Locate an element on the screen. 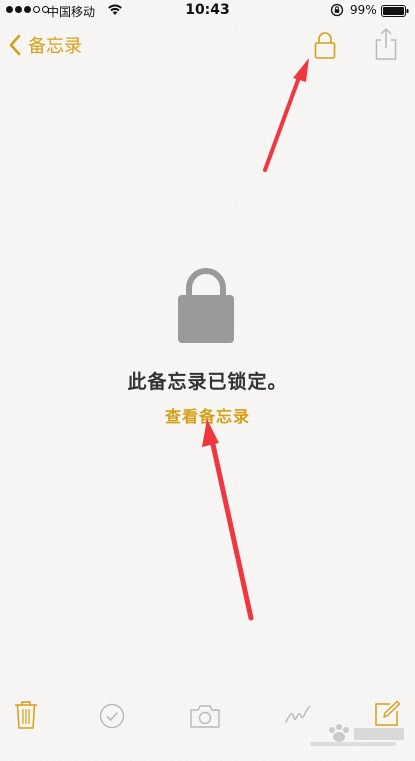 This screenshot has height=761, width=415. annotation-arrow-view is located at coordinates (228, 520).